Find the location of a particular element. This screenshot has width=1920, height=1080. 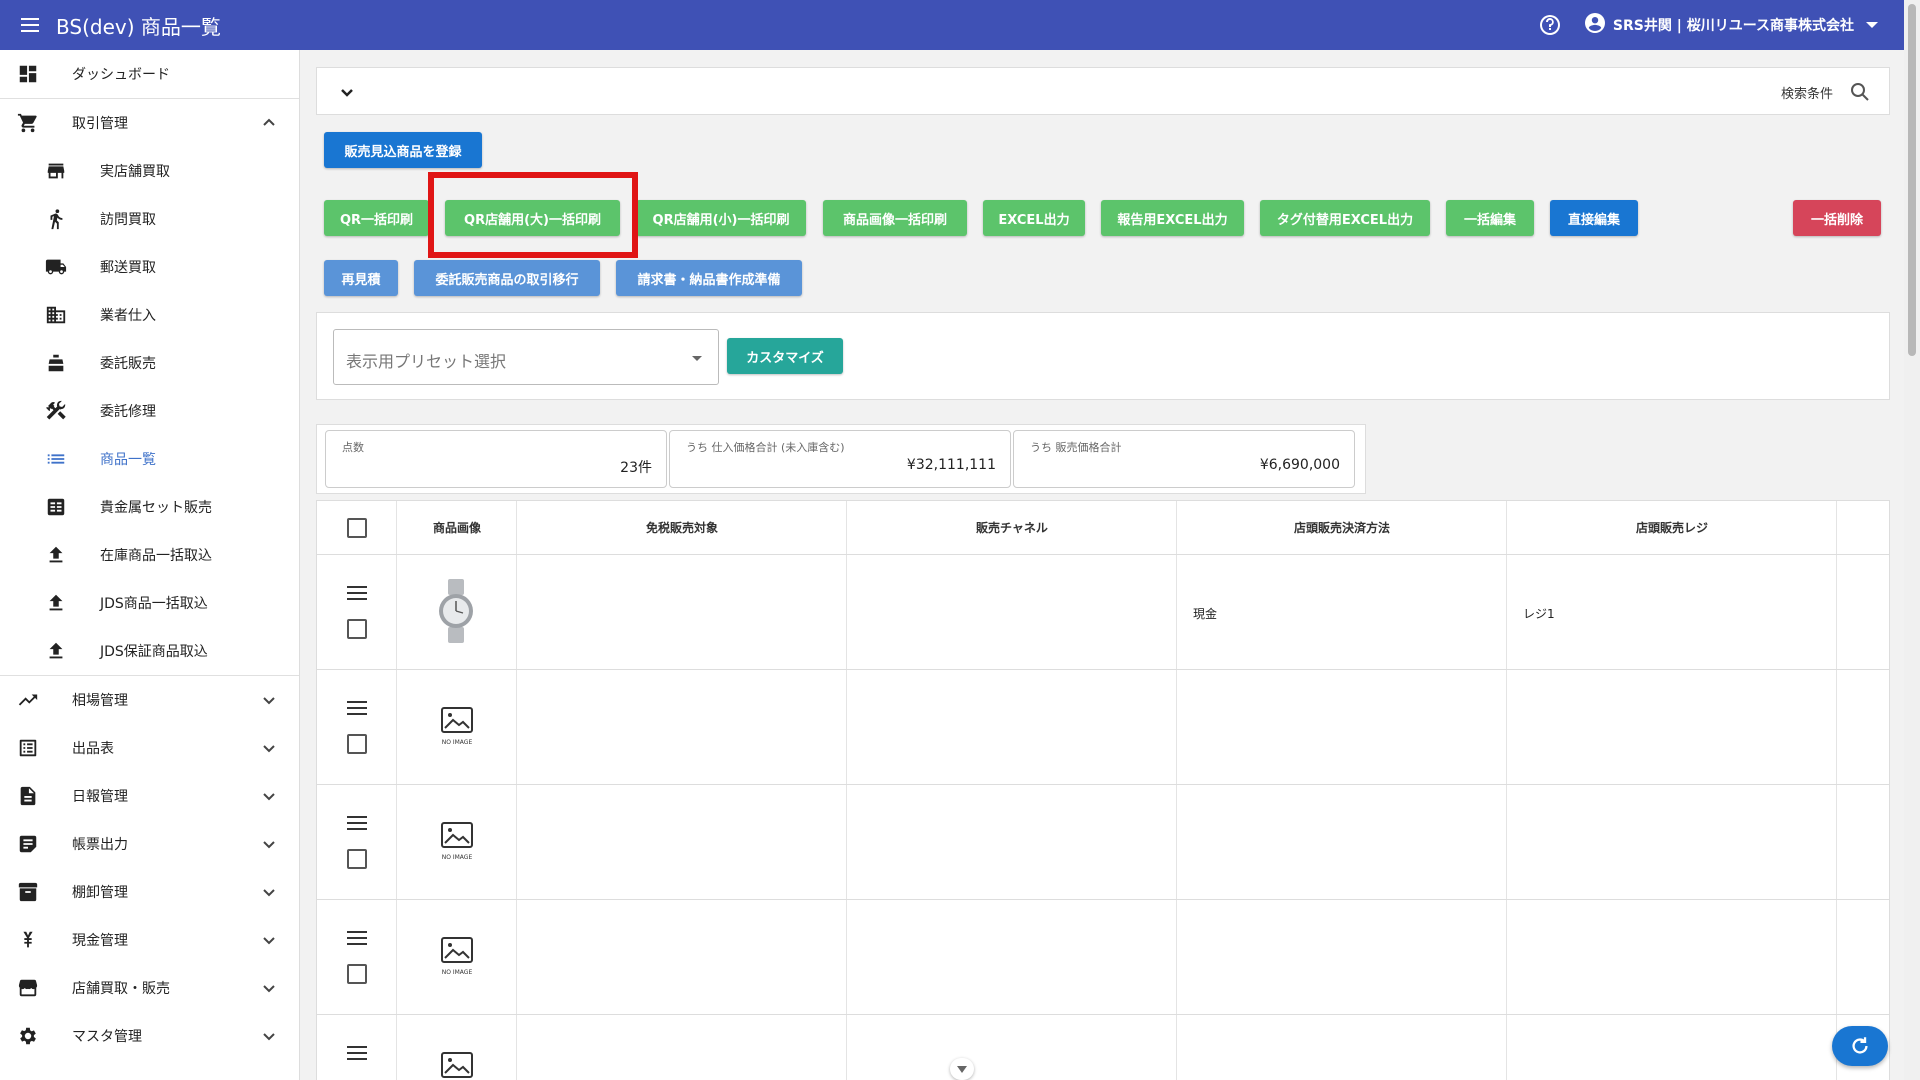

sidebar-item-vendor: 業者仕入 is located at coordinates (149, 315).